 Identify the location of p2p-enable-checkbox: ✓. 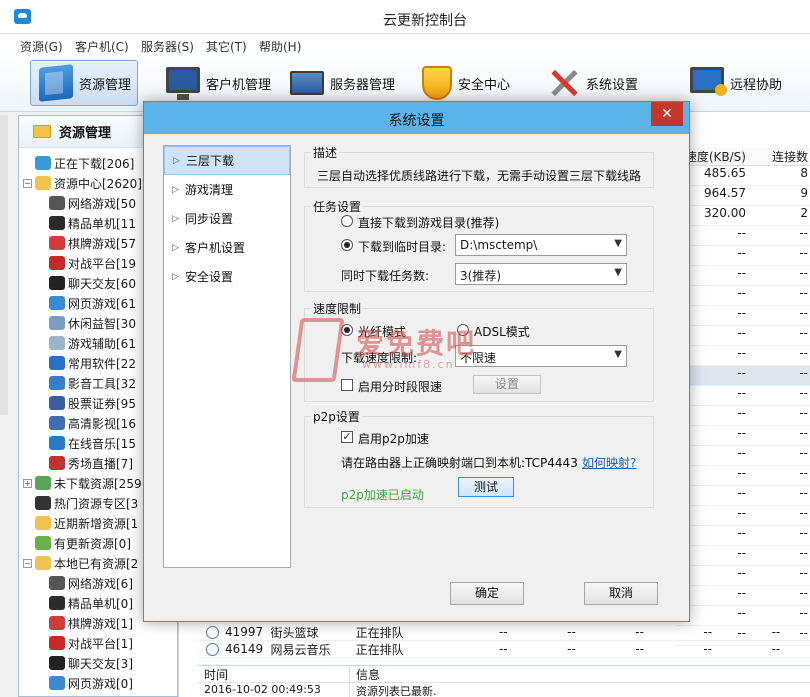
(347, 437).